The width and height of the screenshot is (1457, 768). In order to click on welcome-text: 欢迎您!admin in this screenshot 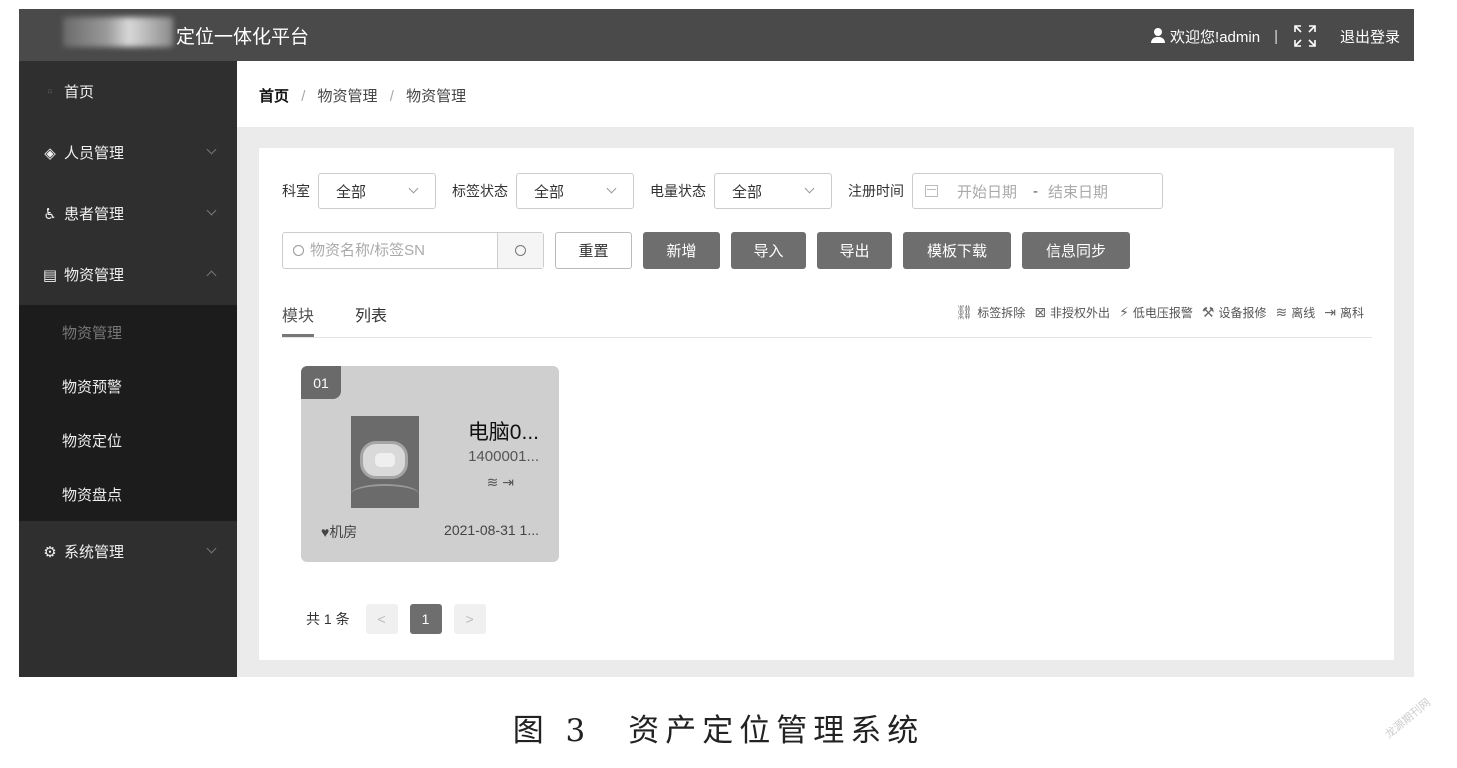, I will do `click(1215, 37)`.